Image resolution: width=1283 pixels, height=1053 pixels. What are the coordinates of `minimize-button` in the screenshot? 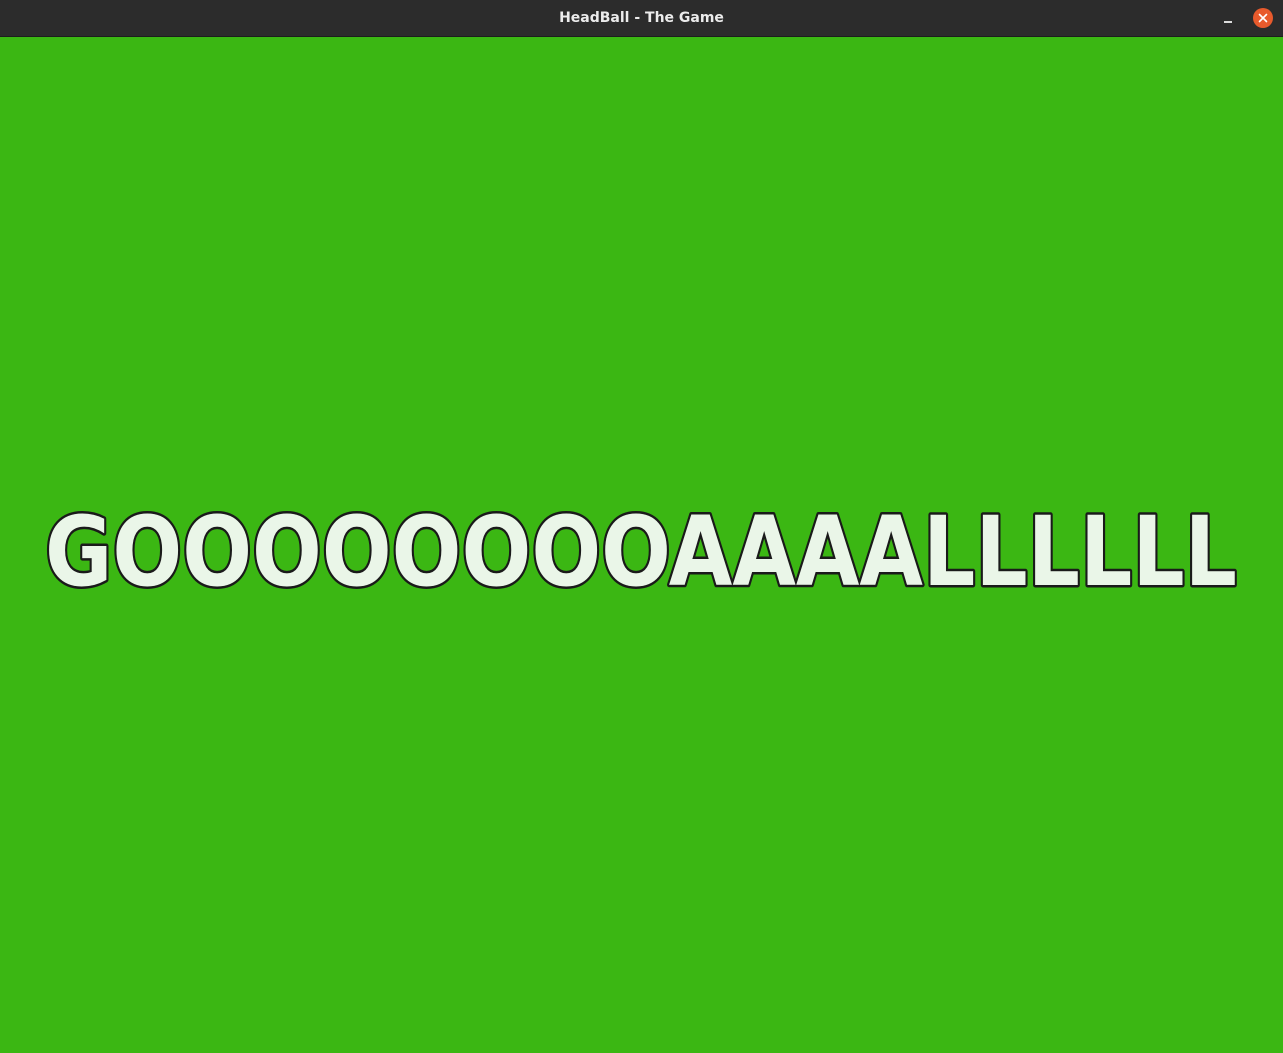 It's located at (1228, 19).